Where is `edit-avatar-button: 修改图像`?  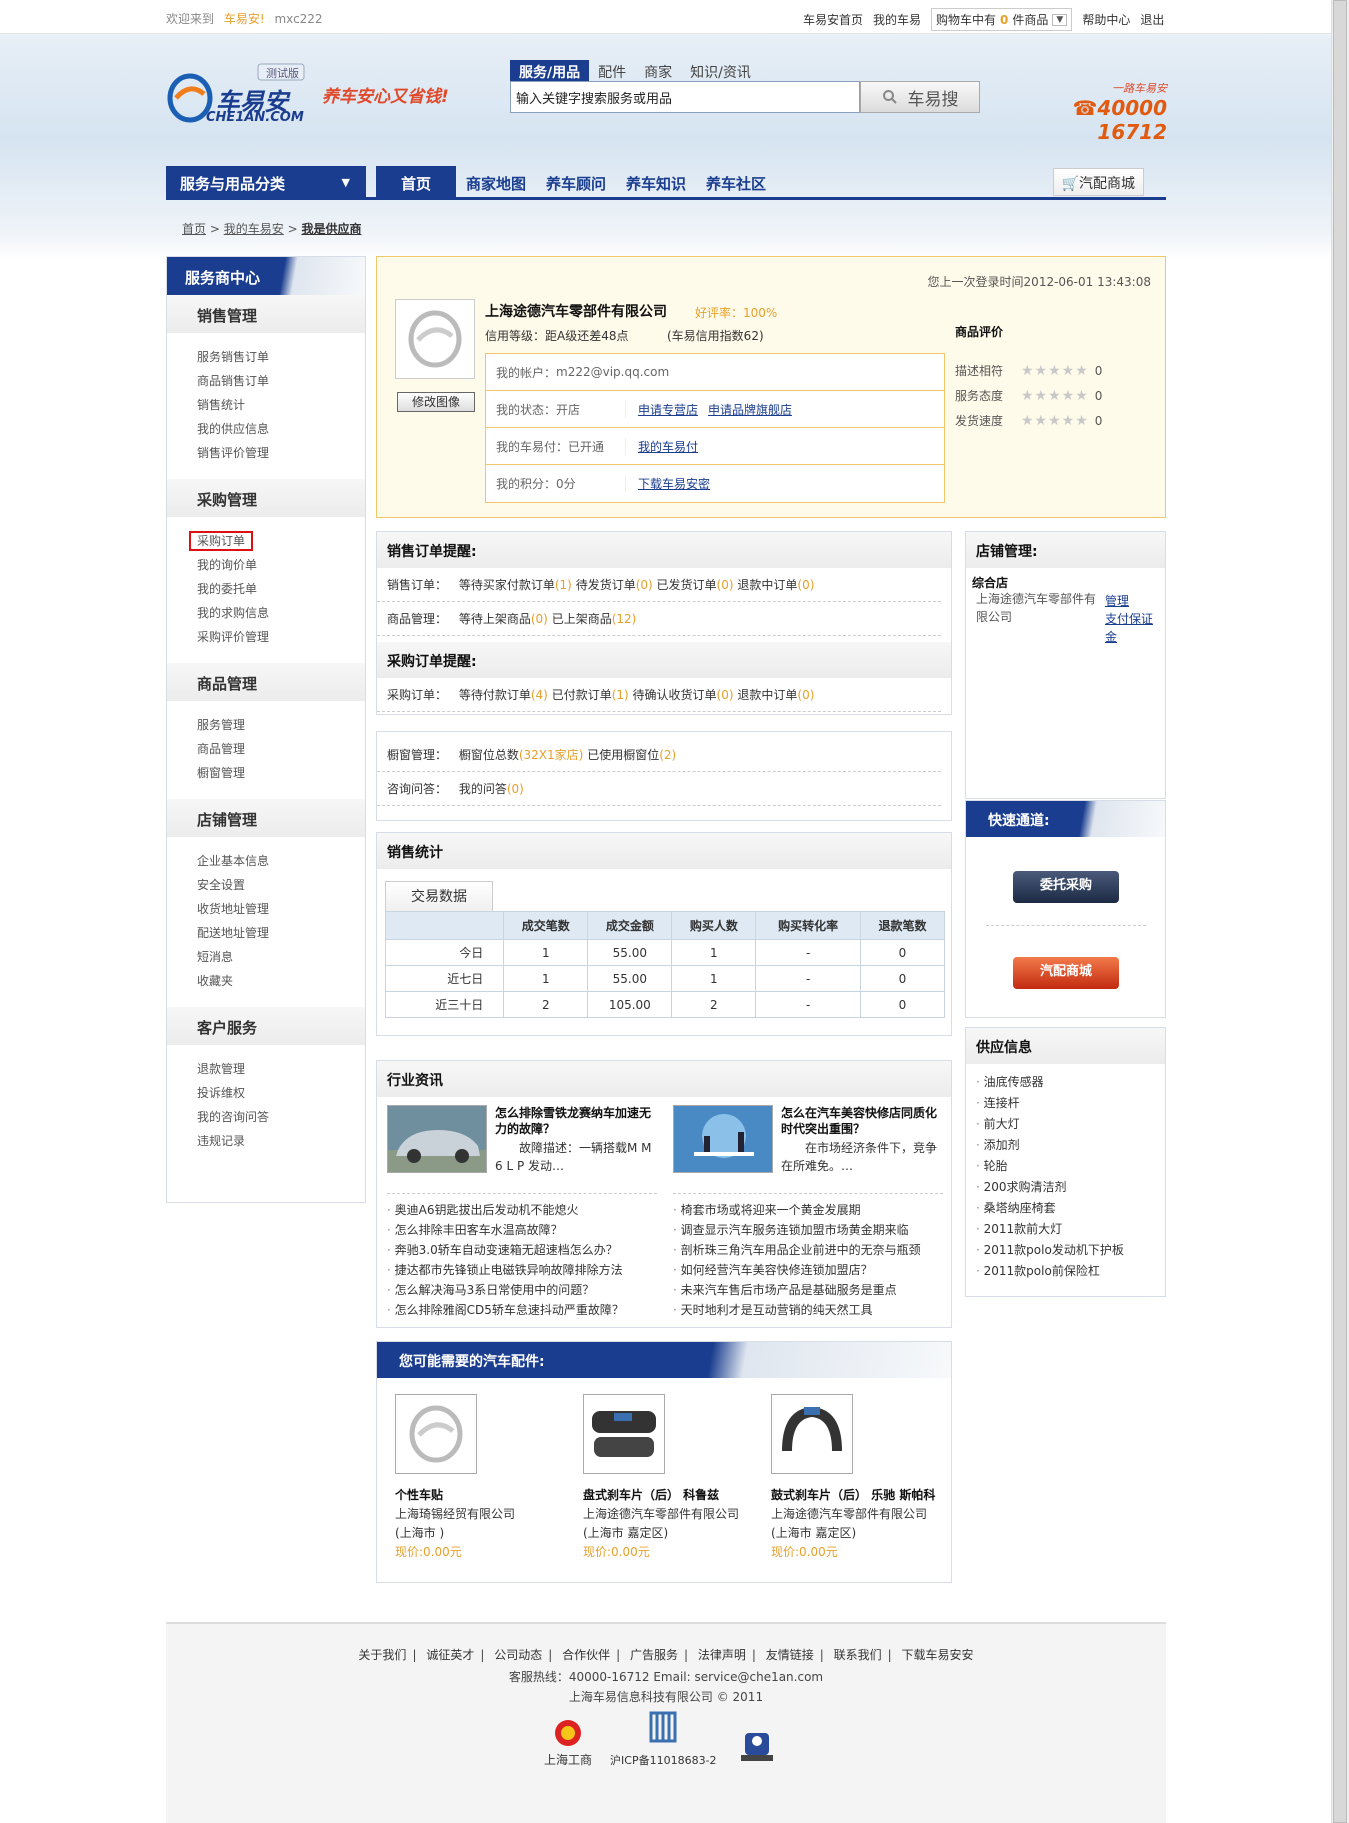 edit-avatar-button: 修改图像 is located at coordinates (436, 402).